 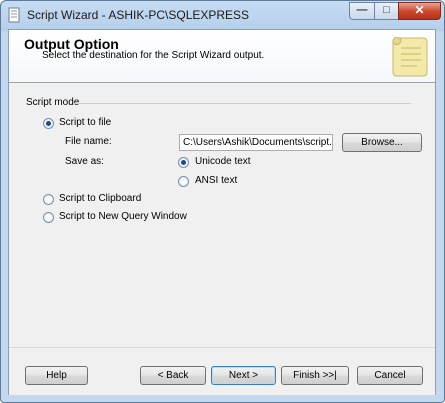 I want to click on finish-button: Finish >>|, so click(x=315, y=375).